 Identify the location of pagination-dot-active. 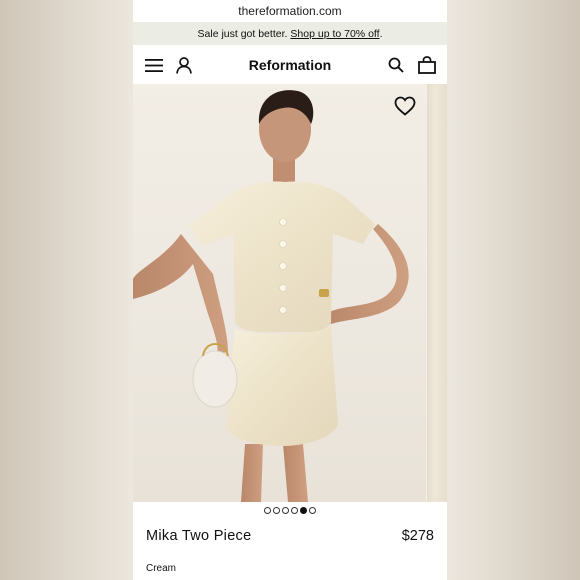
(303, 510).